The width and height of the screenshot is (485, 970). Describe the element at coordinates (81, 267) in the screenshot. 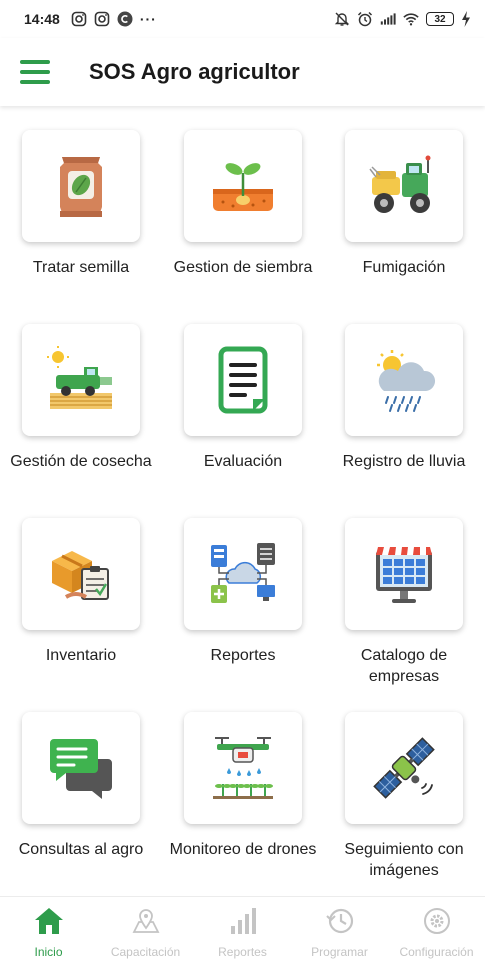

I see `tile-label: Tratar semilla` at that location.